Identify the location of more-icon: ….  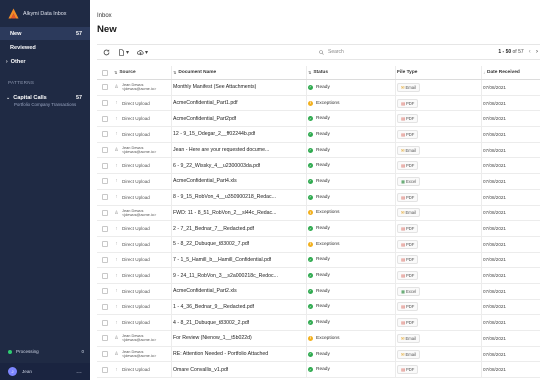
(79, 372).